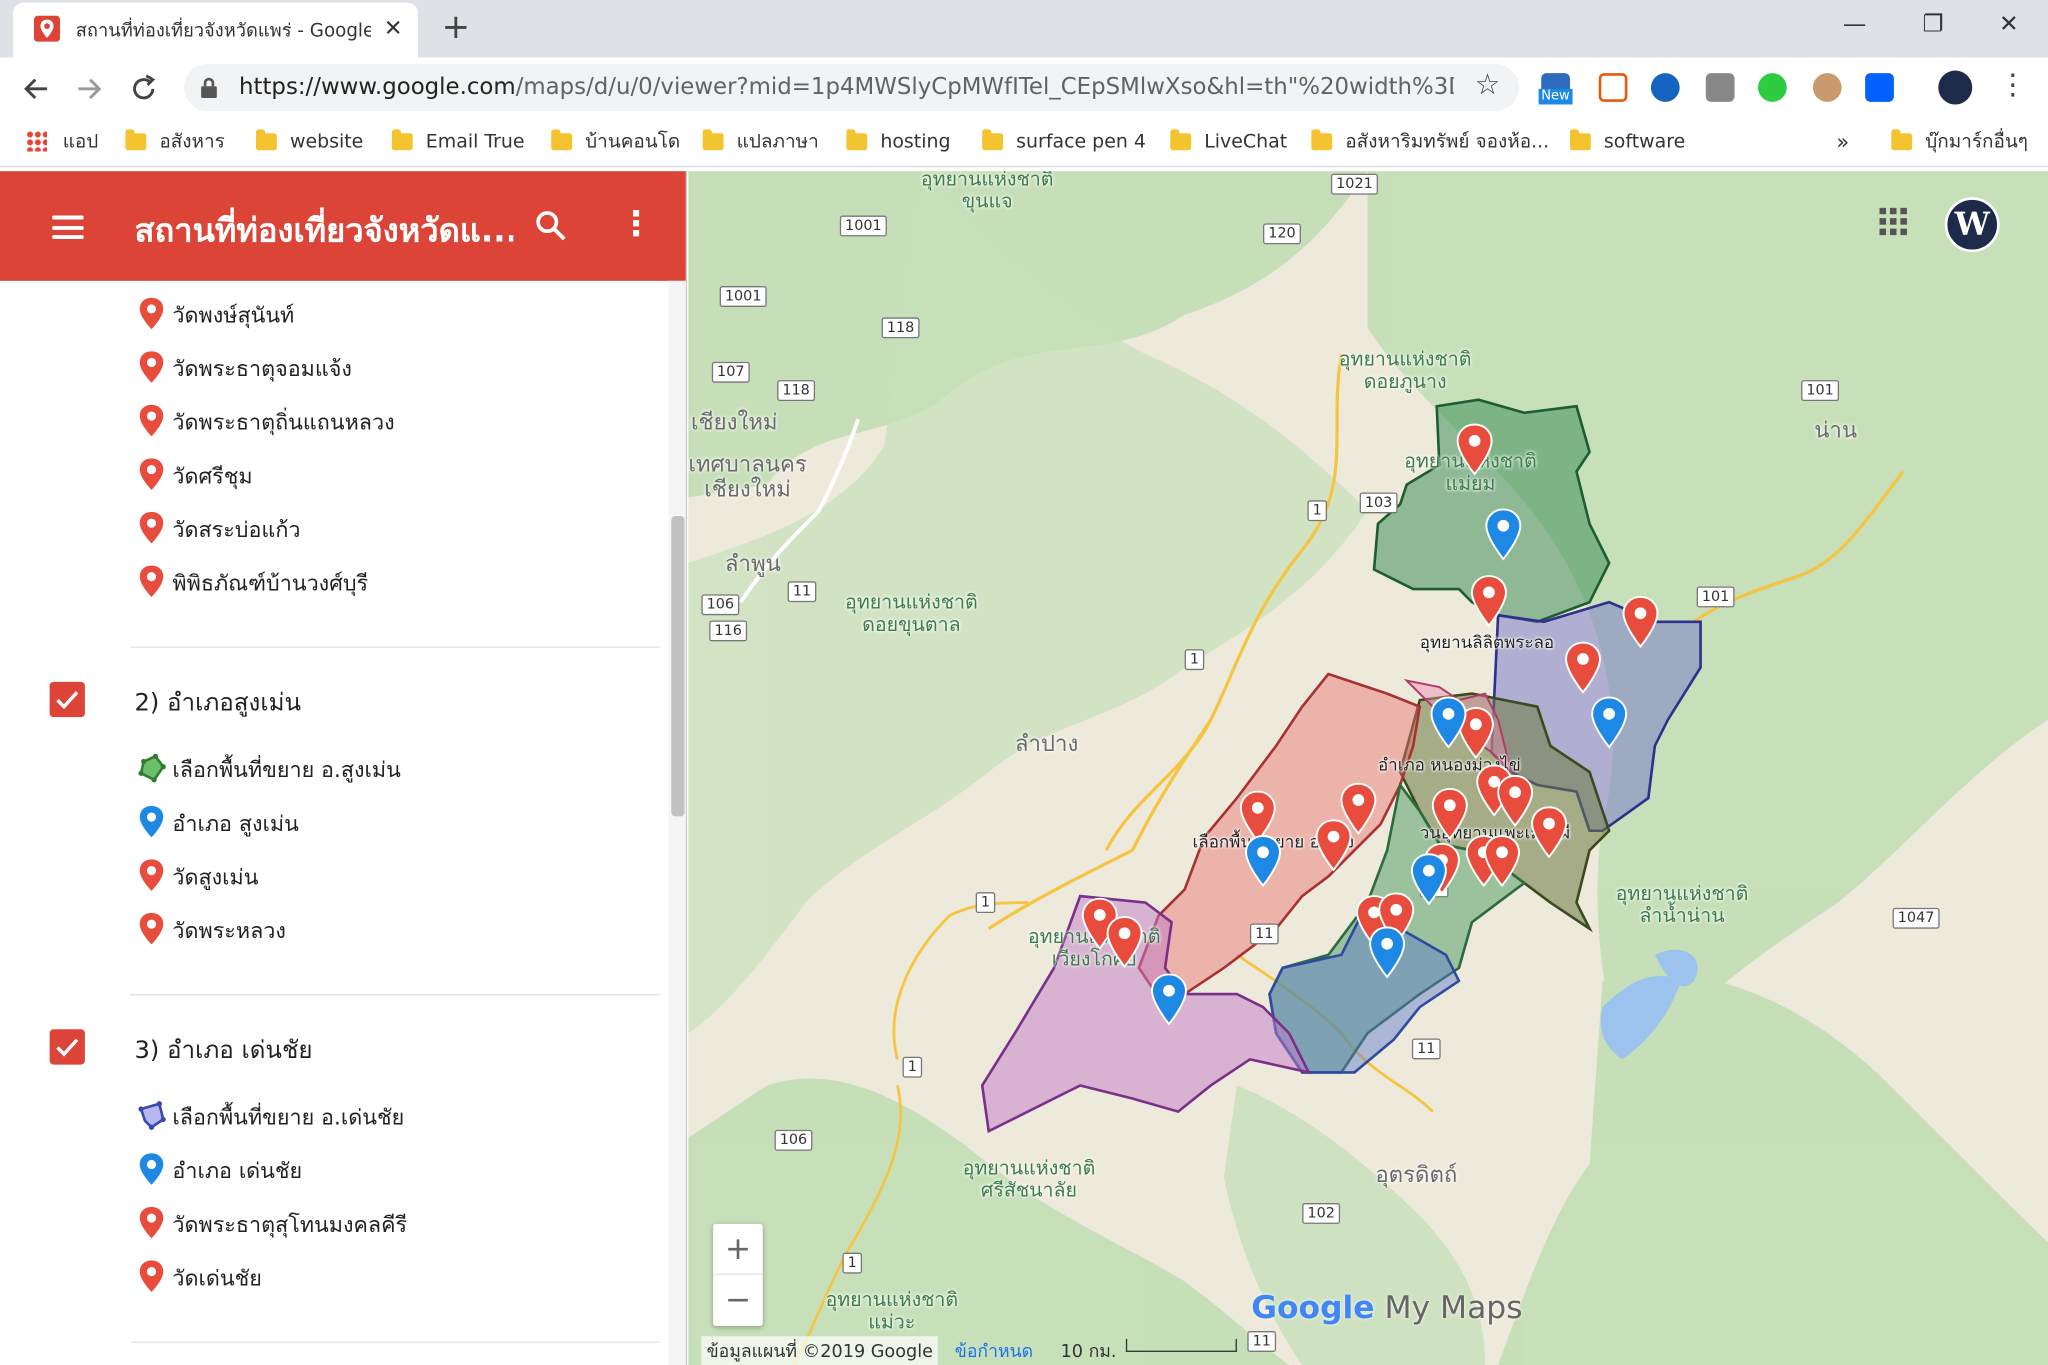 Image resolution: width=2048 pixels, height=1365 pixels. Describe the element at coordinates (392, 419) in the screenshot. I see `list-item: วัดพระธาตุถิ่นแถนหลวง` at that location.